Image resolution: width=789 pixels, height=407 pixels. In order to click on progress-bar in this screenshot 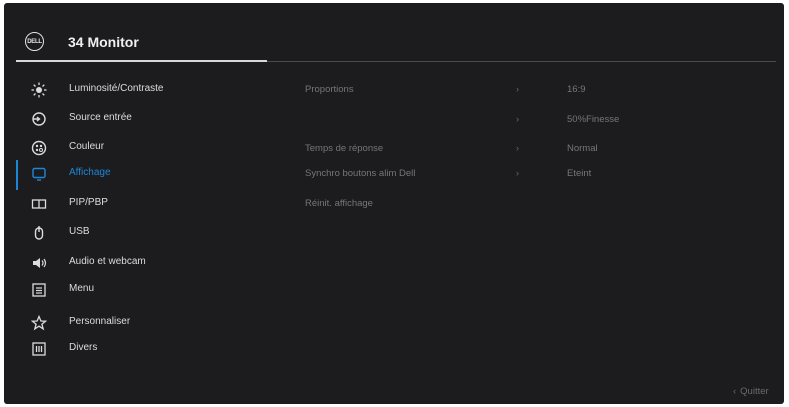, I will do `click(141, 61)`.